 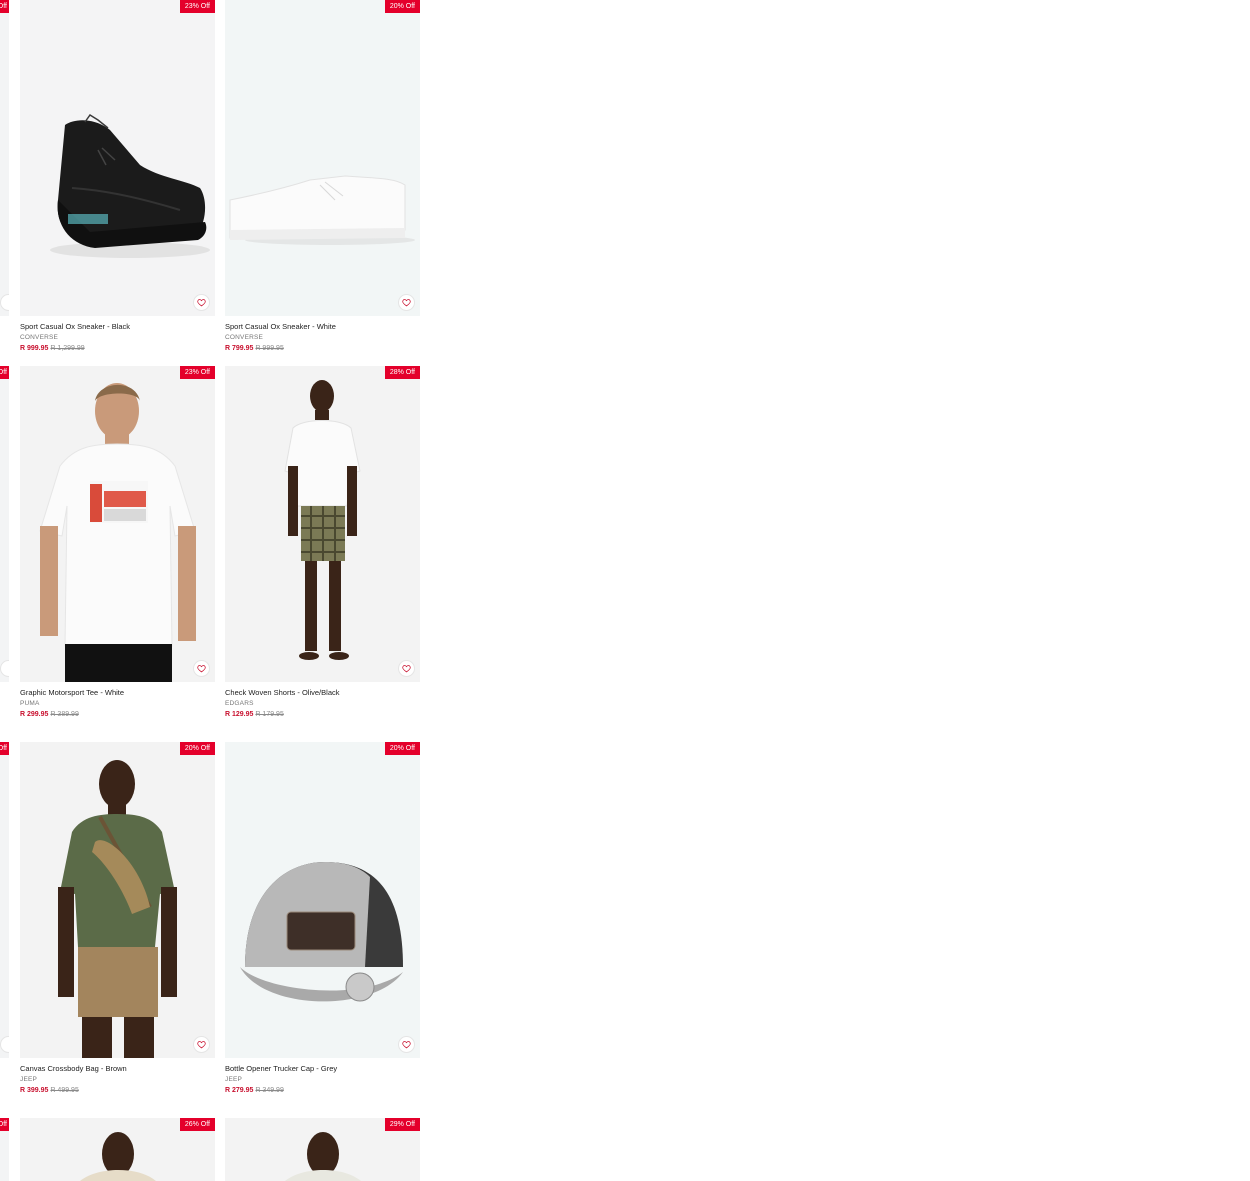 I want to click on sale-price: R 399.95, so click(x=34, y=1090).